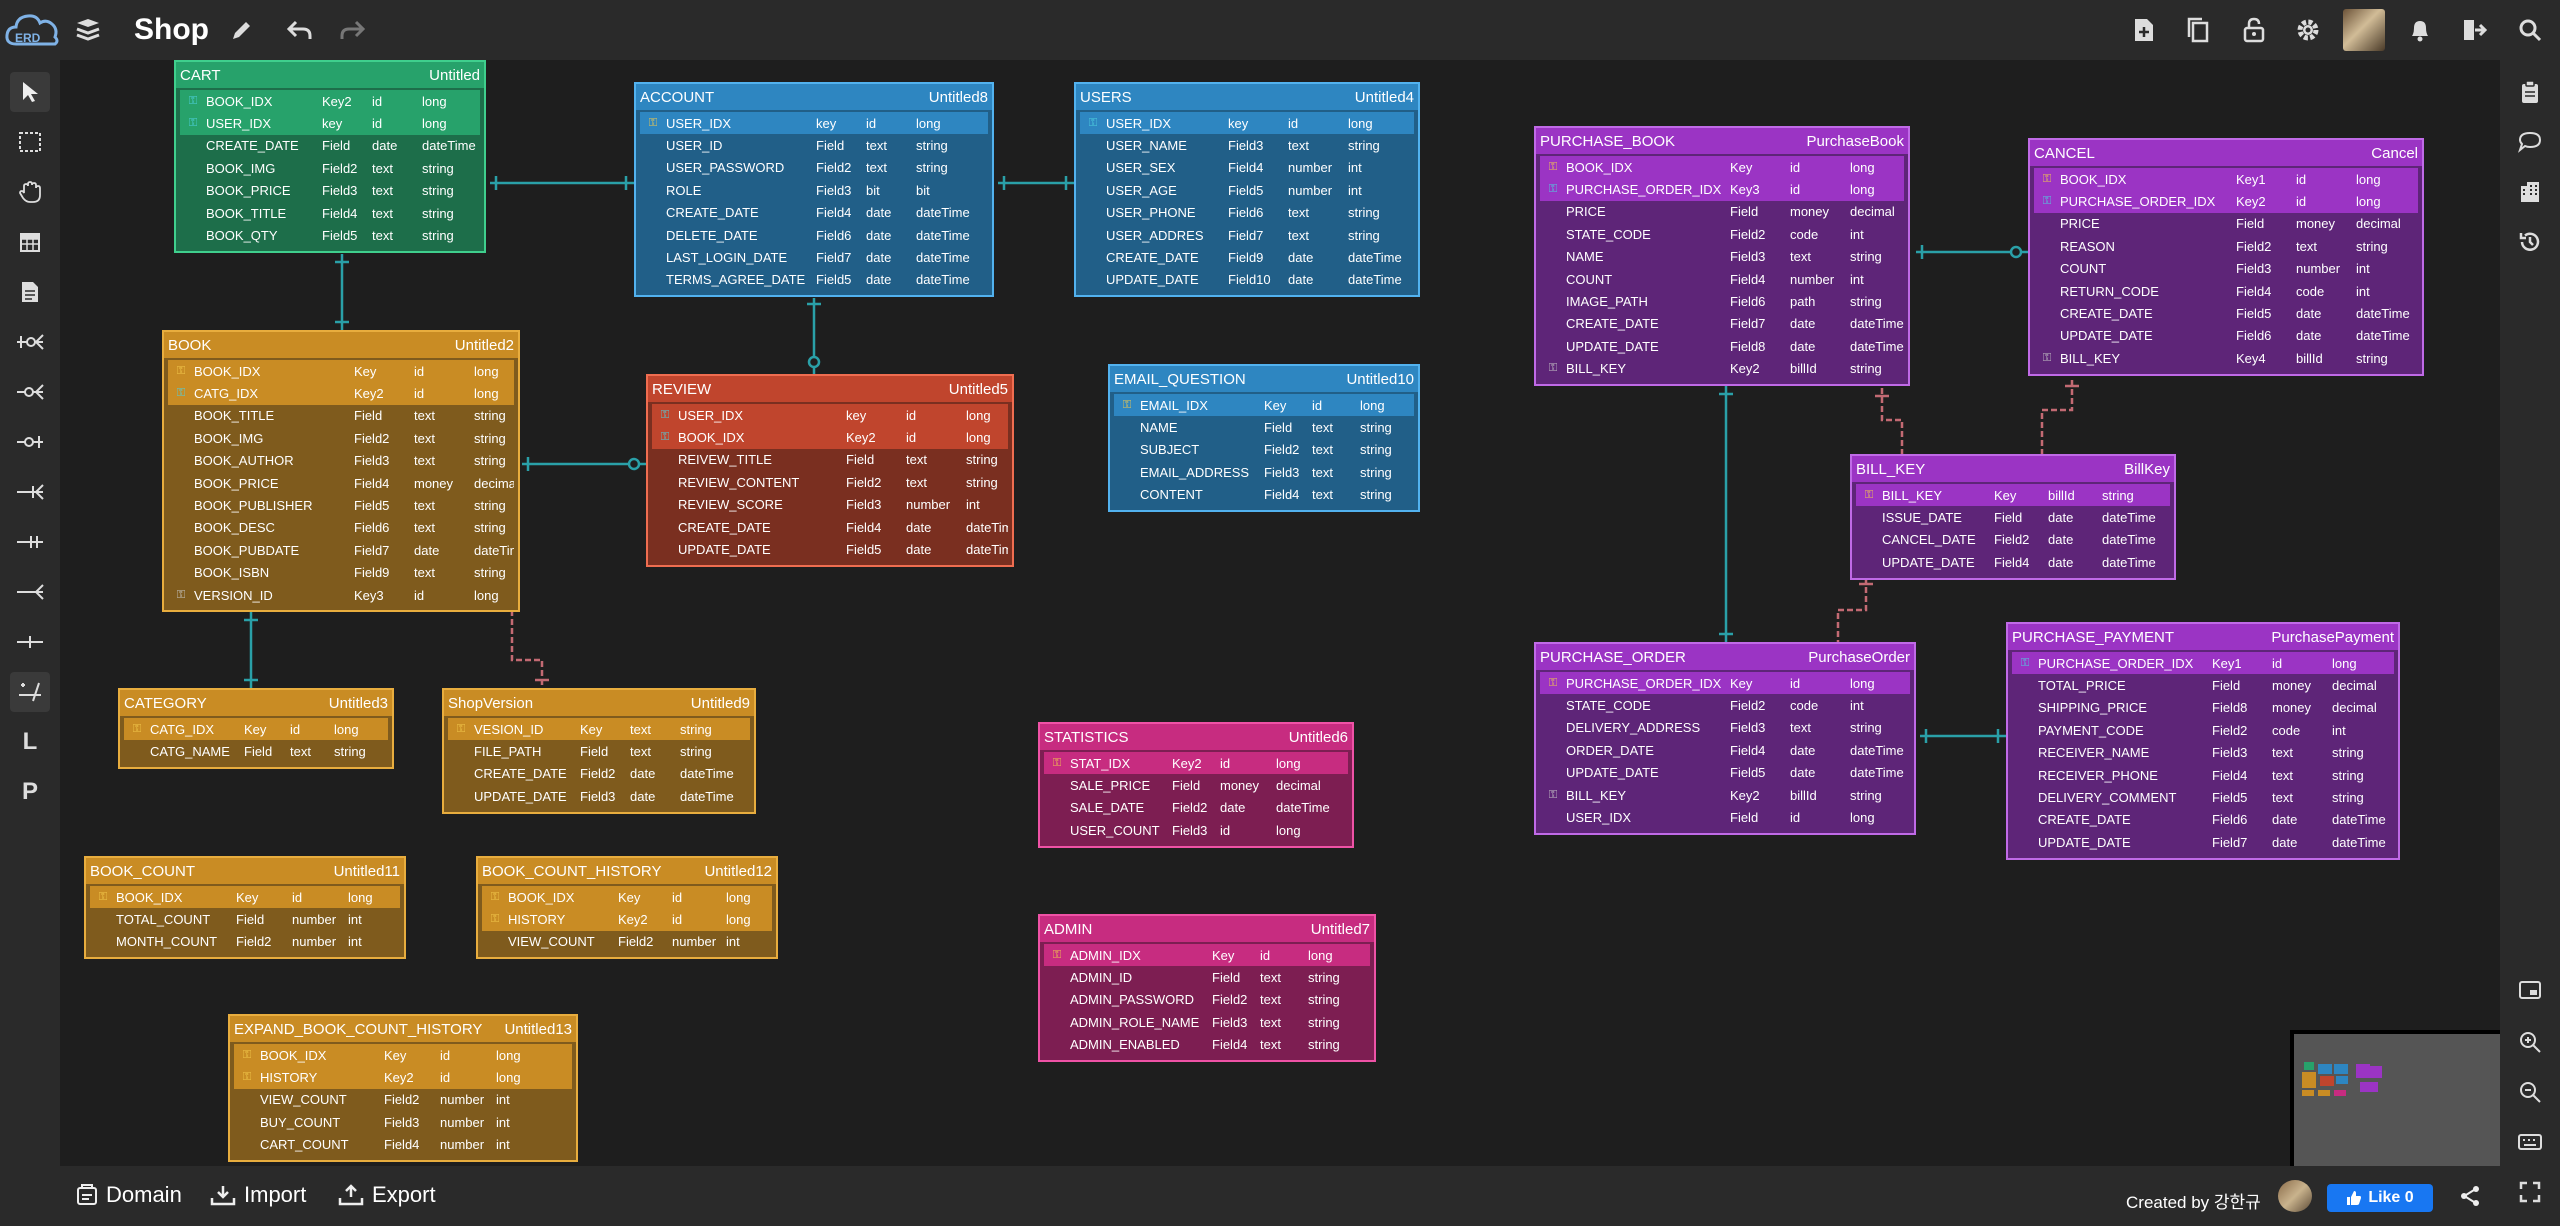  What do you see at coordinates (2530, 192) in the screenshot?
I see `building-icon` at bounding box center [2530, 192].